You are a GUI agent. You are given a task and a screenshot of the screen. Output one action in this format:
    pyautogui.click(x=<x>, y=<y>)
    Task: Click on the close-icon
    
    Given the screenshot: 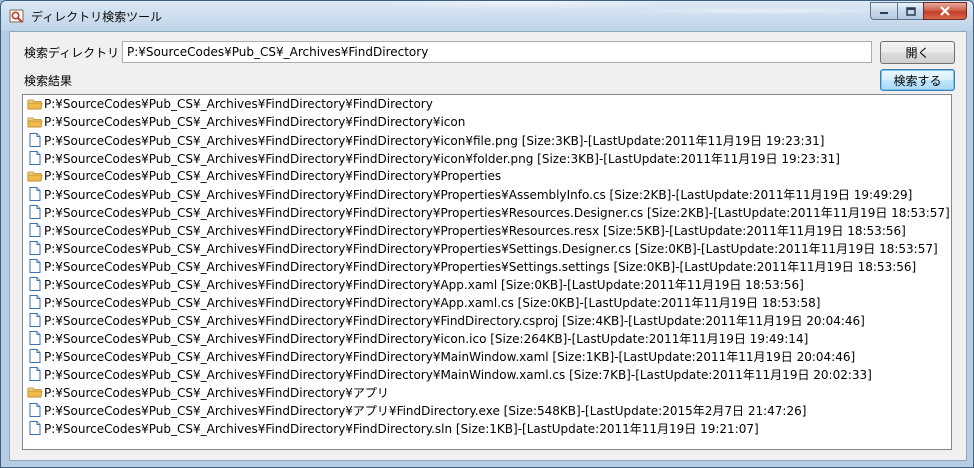 What is the action you would take?
    pyautogui.click(x=945, y=11)
    